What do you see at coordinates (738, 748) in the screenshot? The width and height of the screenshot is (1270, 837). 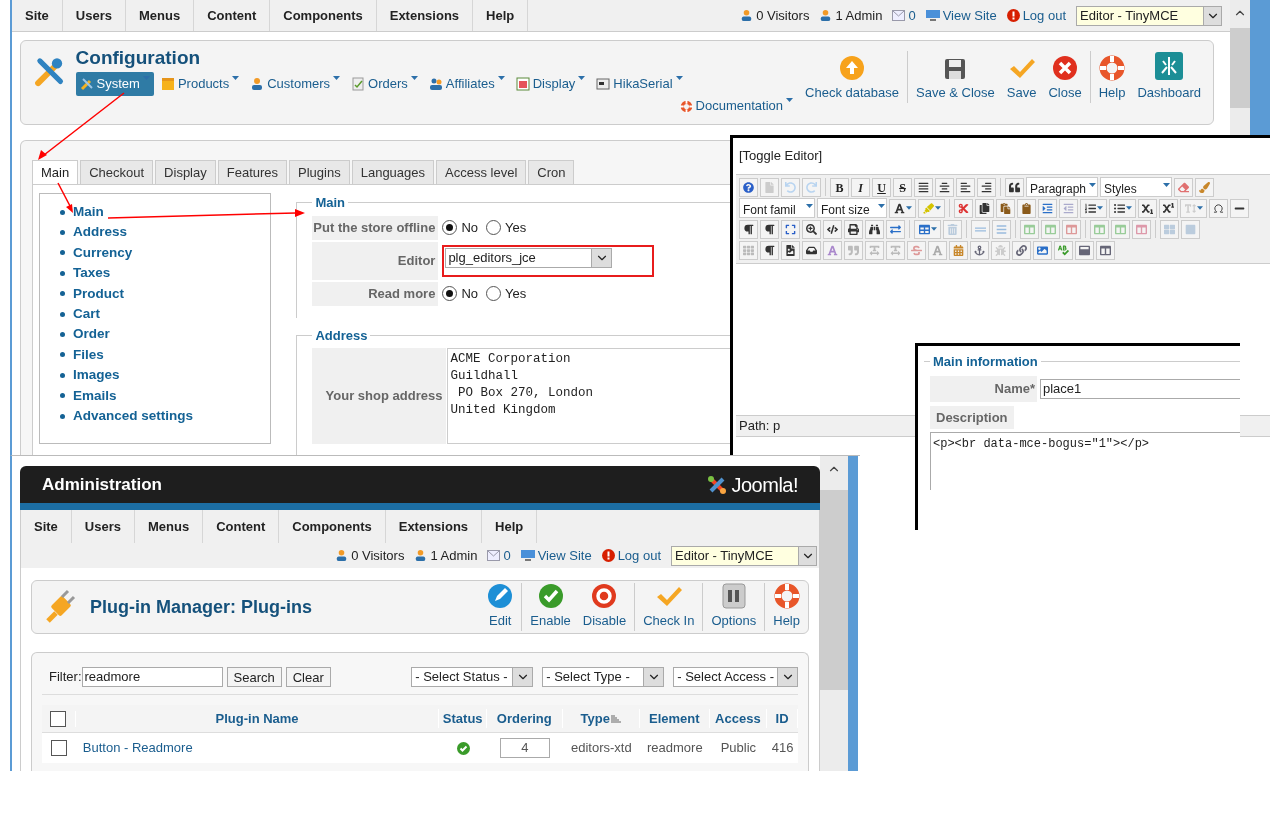 I see `table-cell-text: Public` at bounding box center [738, 748].